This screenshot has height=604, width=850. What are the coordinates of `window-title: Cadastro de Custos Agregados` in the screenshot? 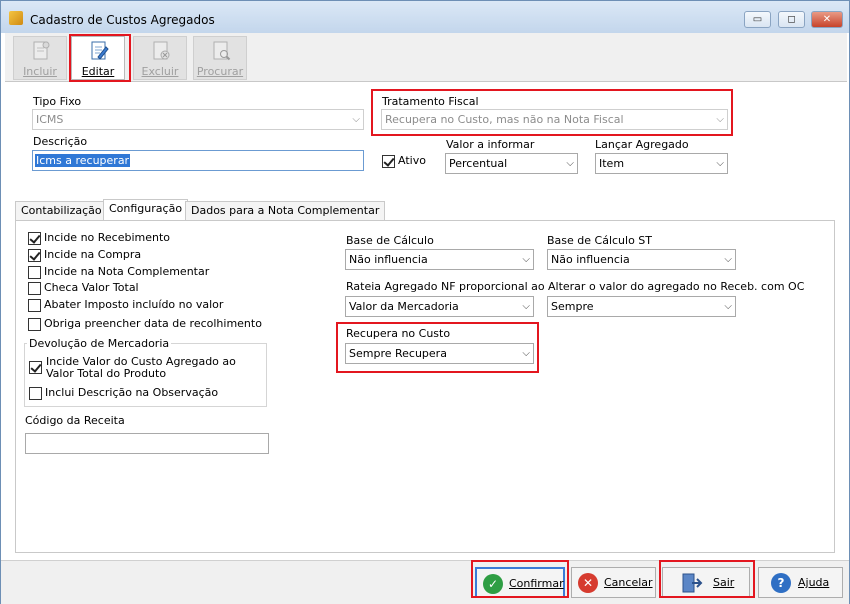 It's located at (122, 20).